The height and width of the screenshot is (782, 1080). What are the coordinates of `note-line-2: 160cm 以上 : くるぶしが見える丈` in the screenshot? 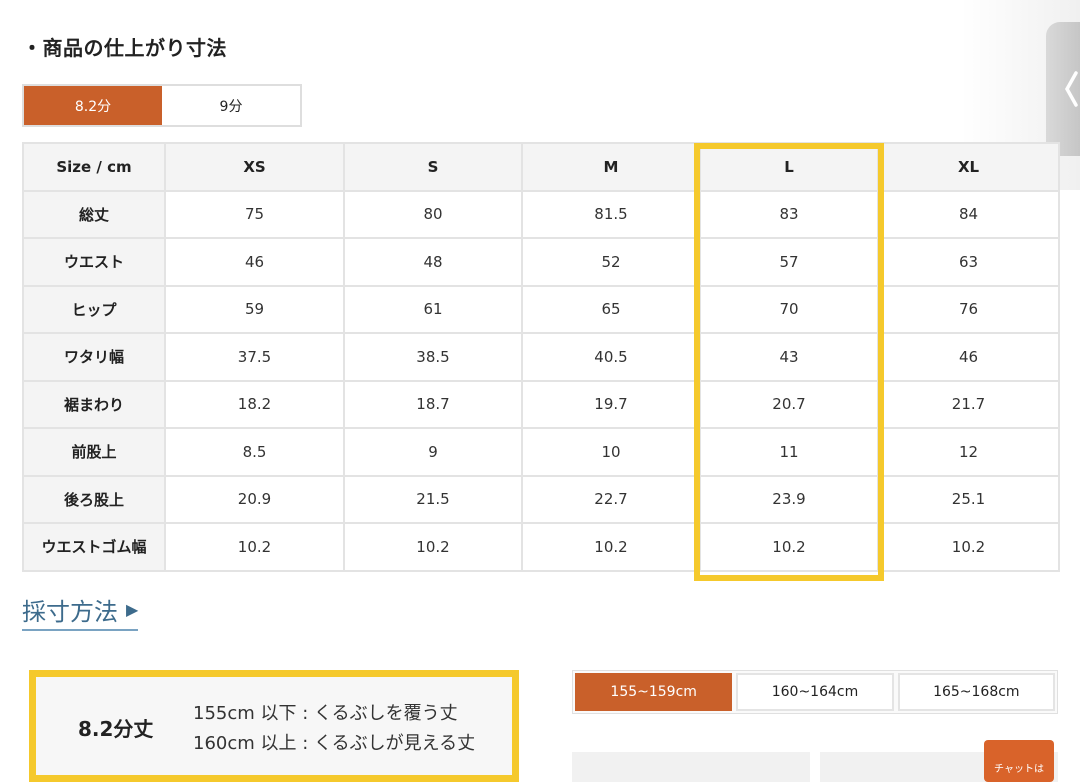 It's located at (334, 743).